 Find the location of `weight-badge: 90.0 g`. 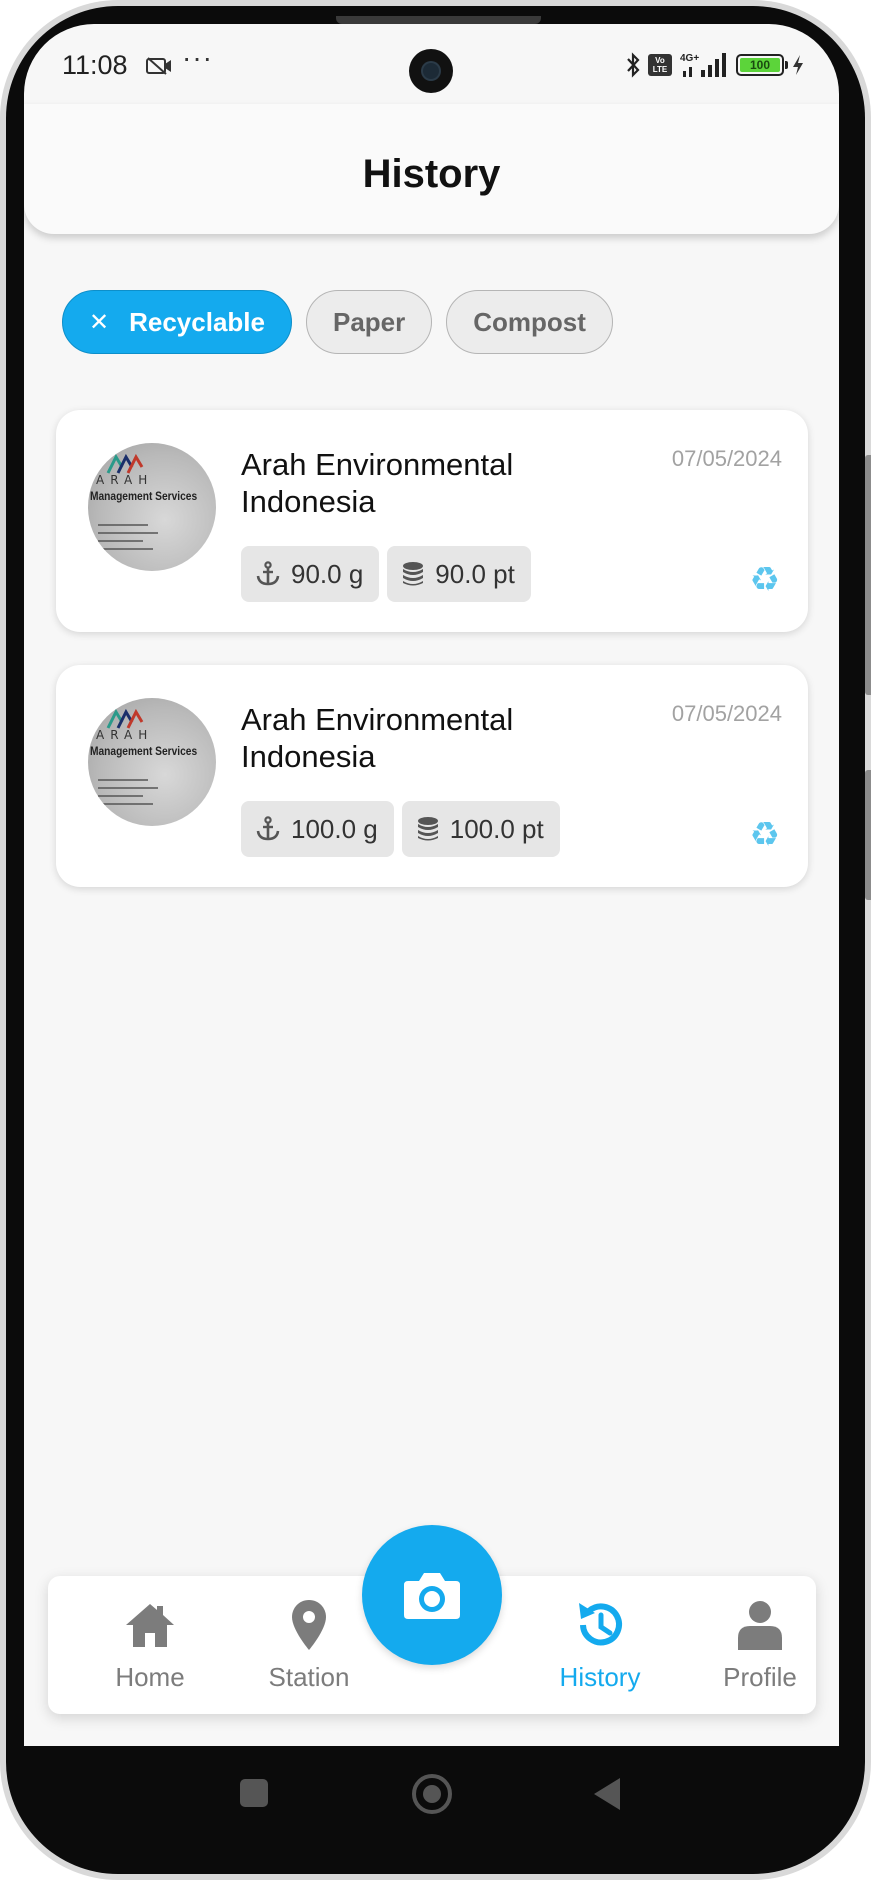

weight-badge: 90.0 g is located at coordinates (310, 574).